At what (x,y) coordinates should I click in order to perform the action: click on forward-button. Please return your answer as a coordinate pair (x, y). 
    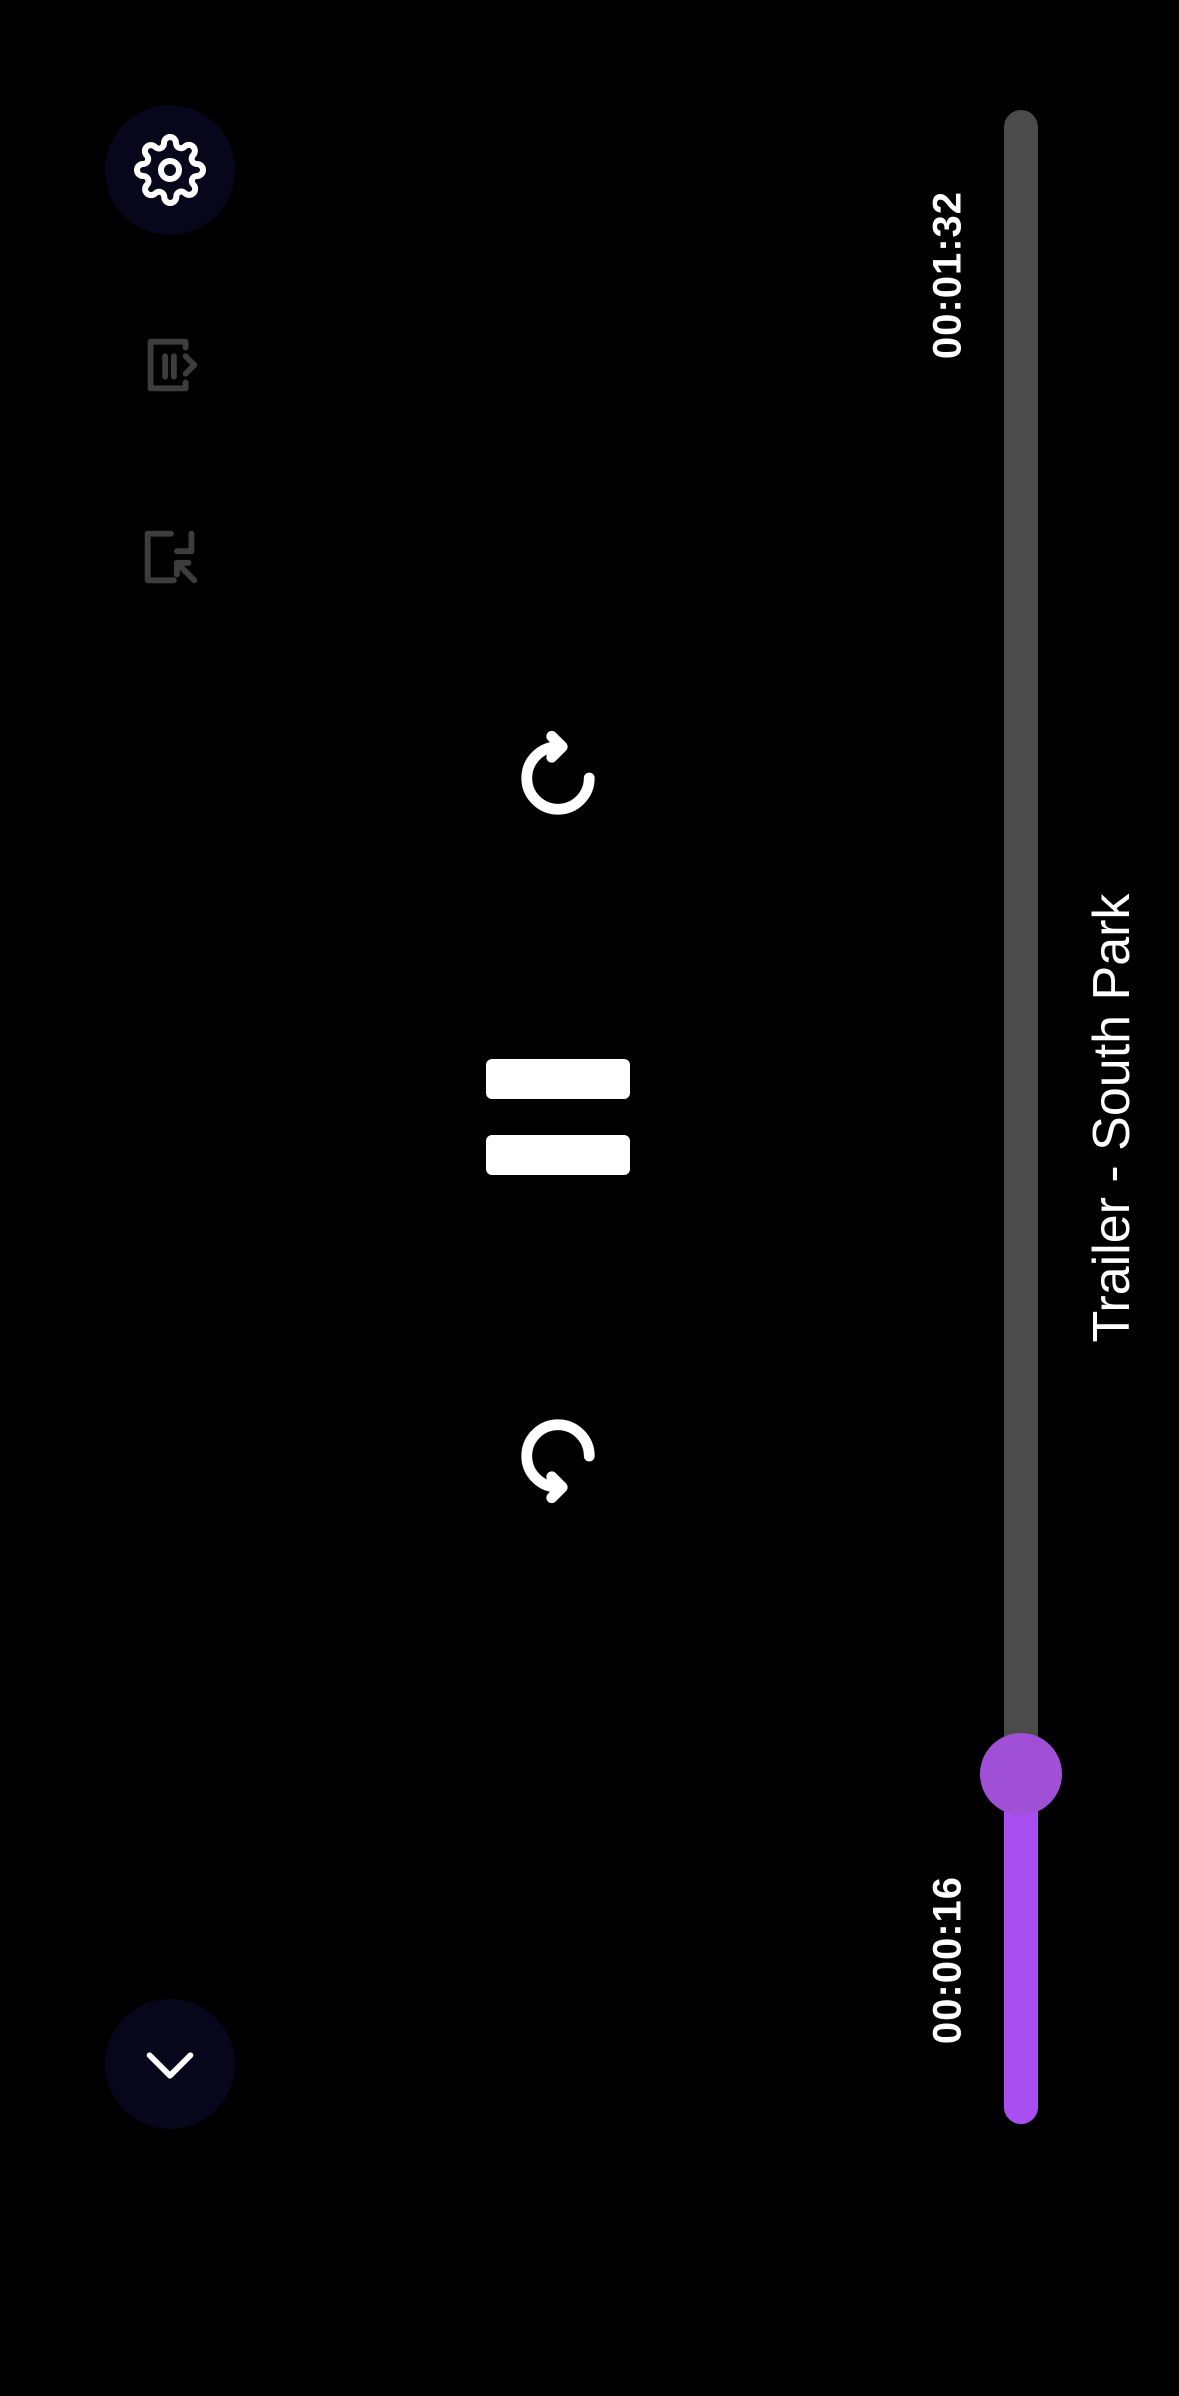
    Looking at the image, I should click on (557, 777).